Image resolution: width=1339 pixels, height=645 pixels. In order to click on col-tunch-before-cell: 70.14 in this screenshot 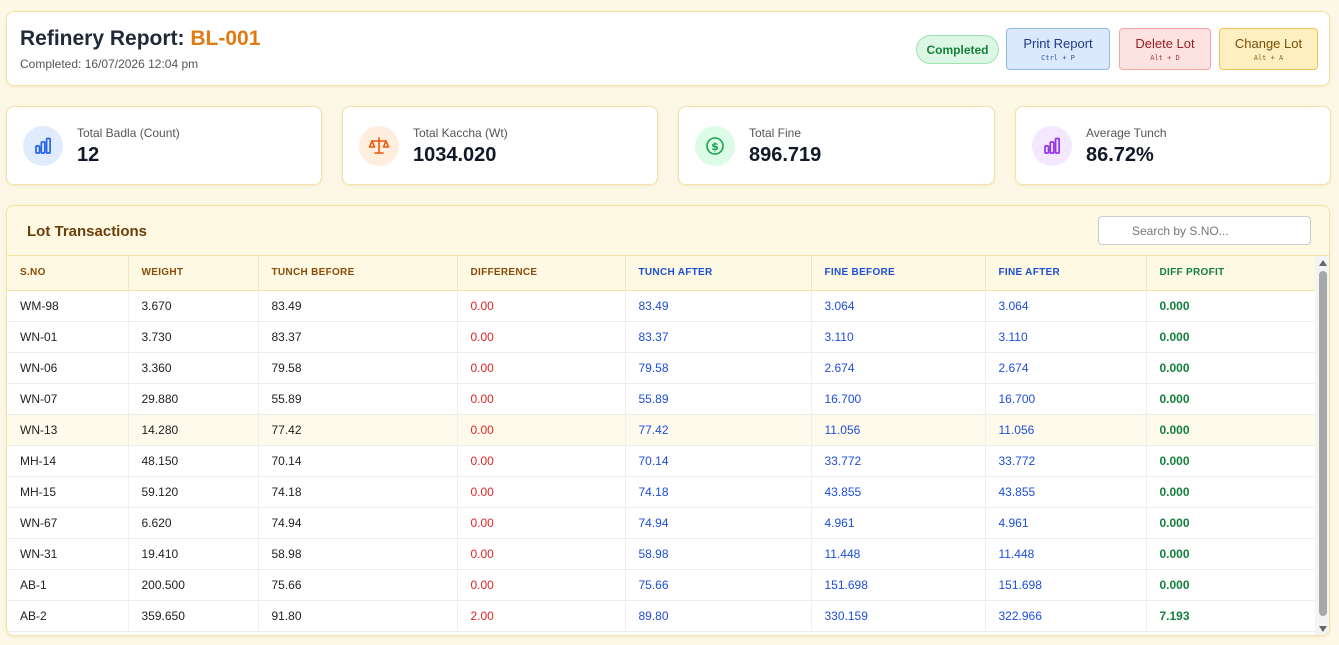, I will do `click(358, 461)`.